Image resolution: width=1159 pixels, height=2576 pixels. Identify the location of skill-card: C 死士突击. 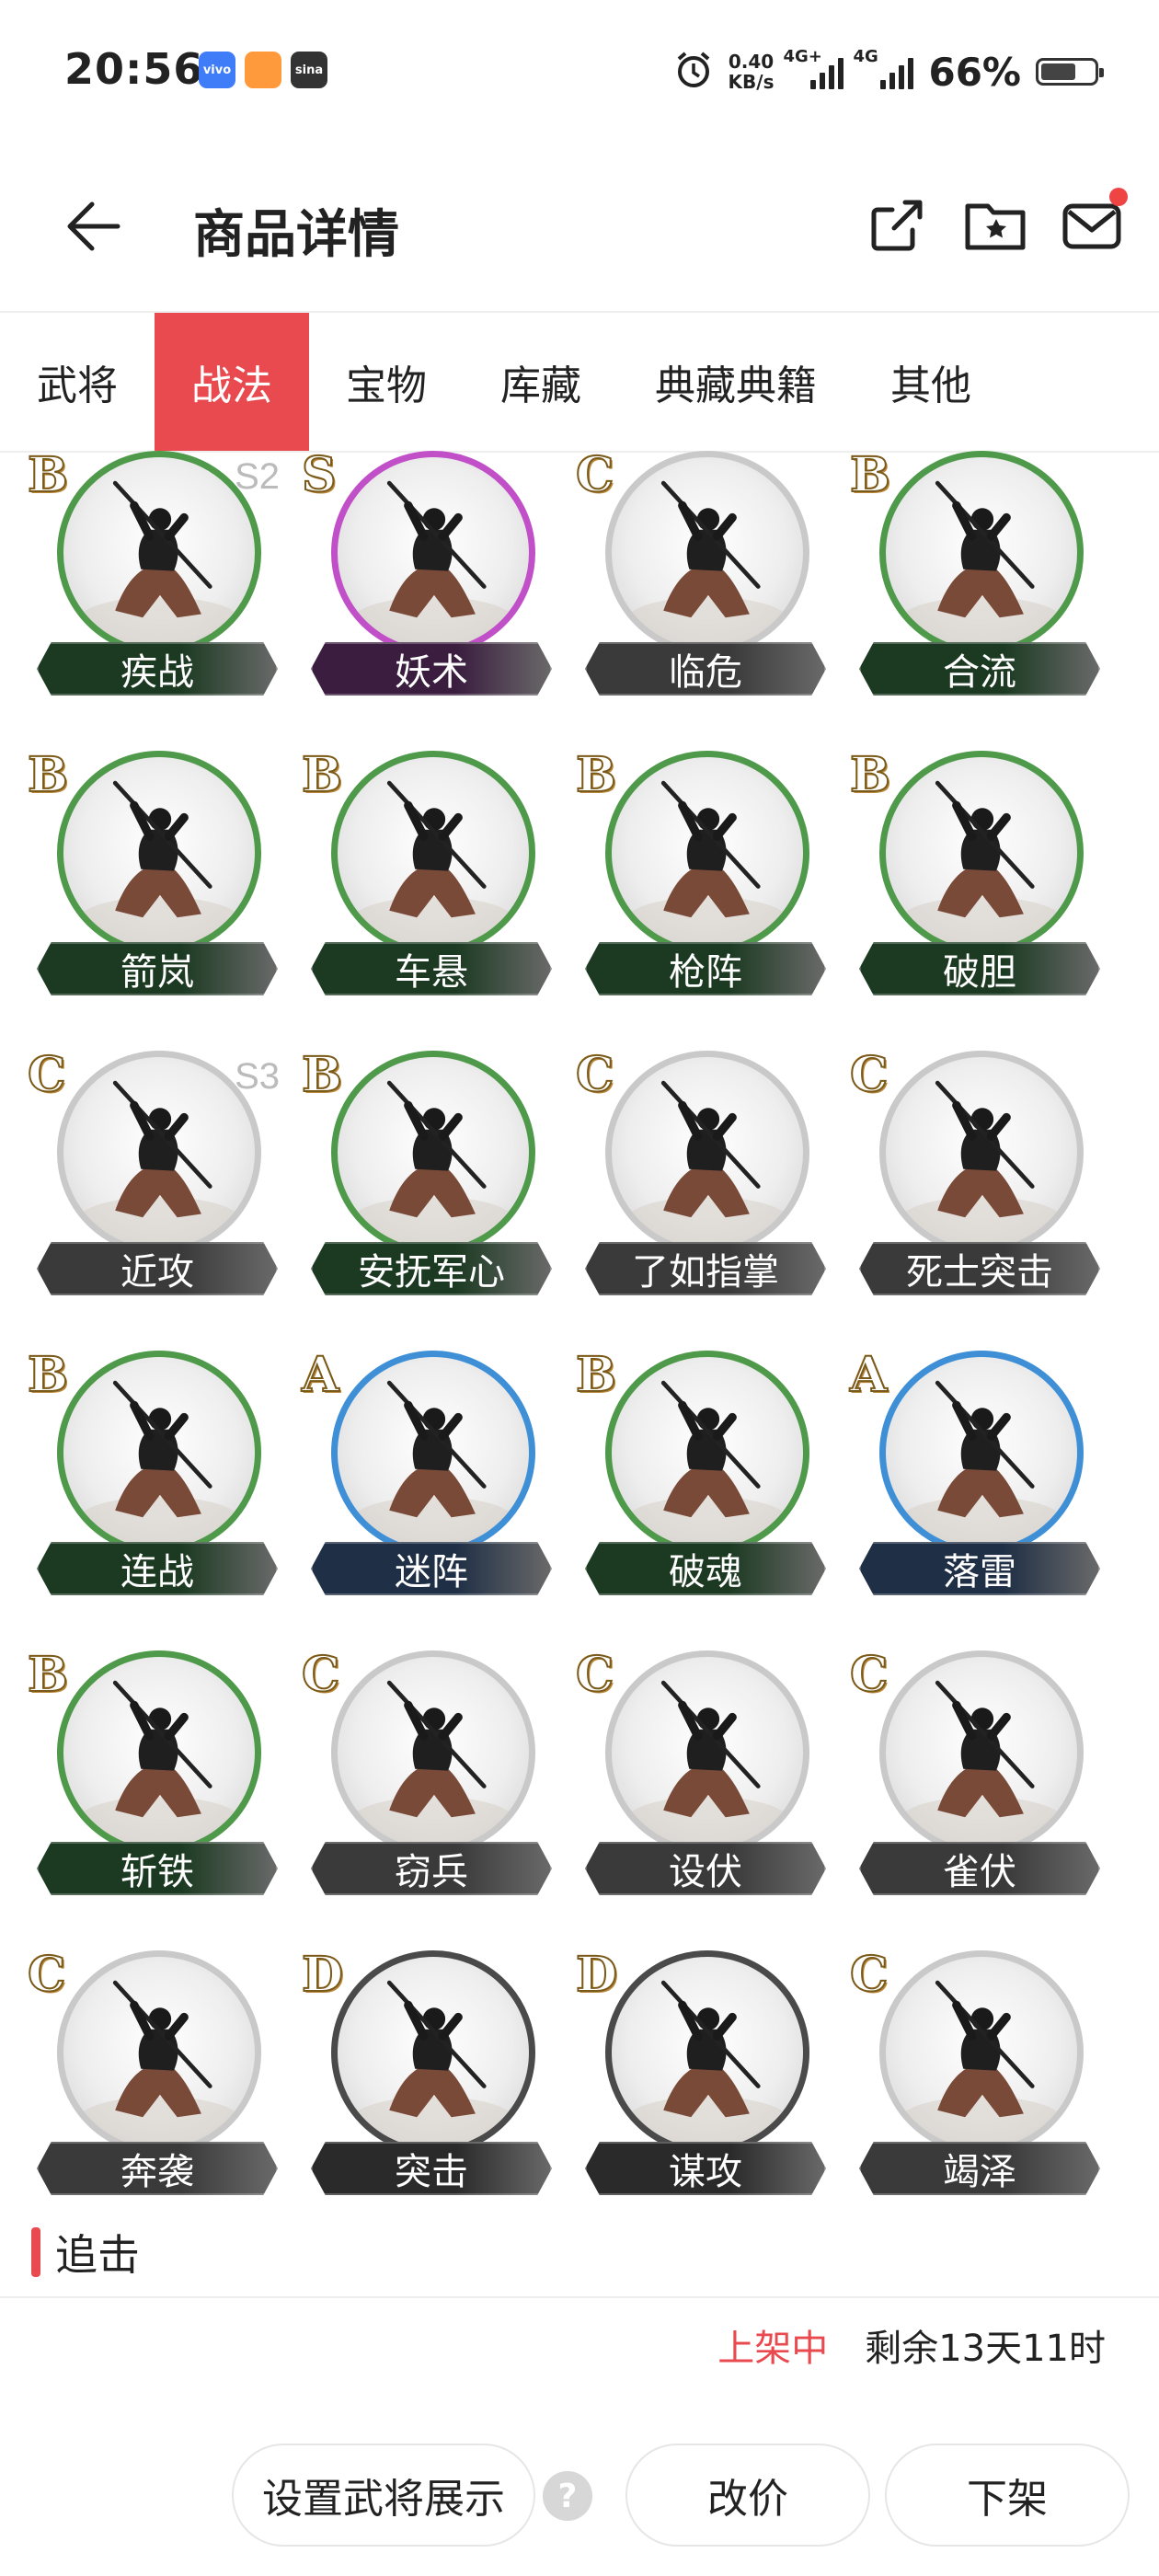
(974, 1175).